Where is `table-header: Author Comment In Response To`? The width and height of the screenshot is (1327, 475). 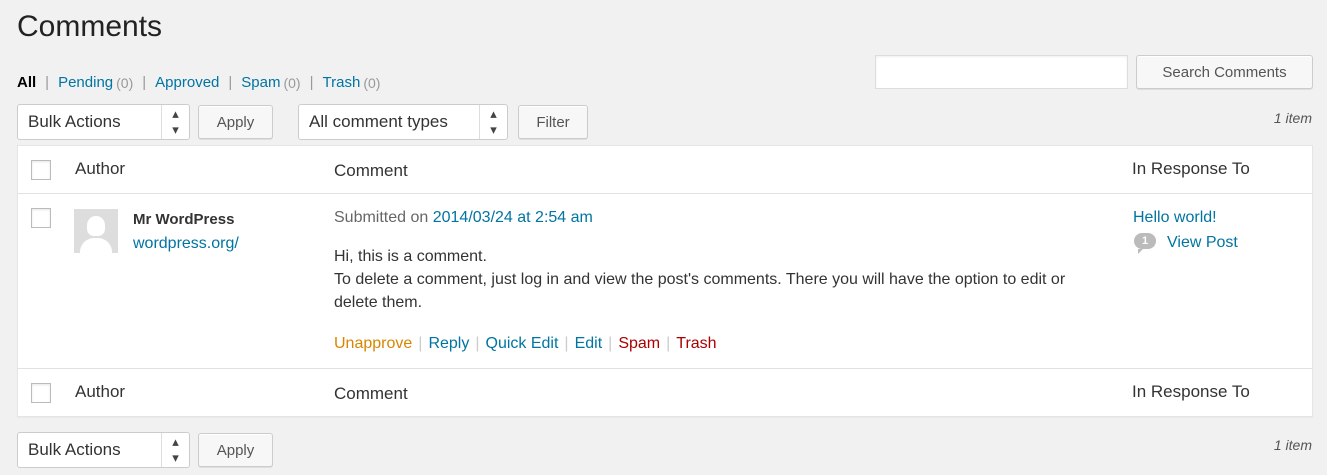
table-header: Author Comment In Response To is located at coordinates (665, 170).